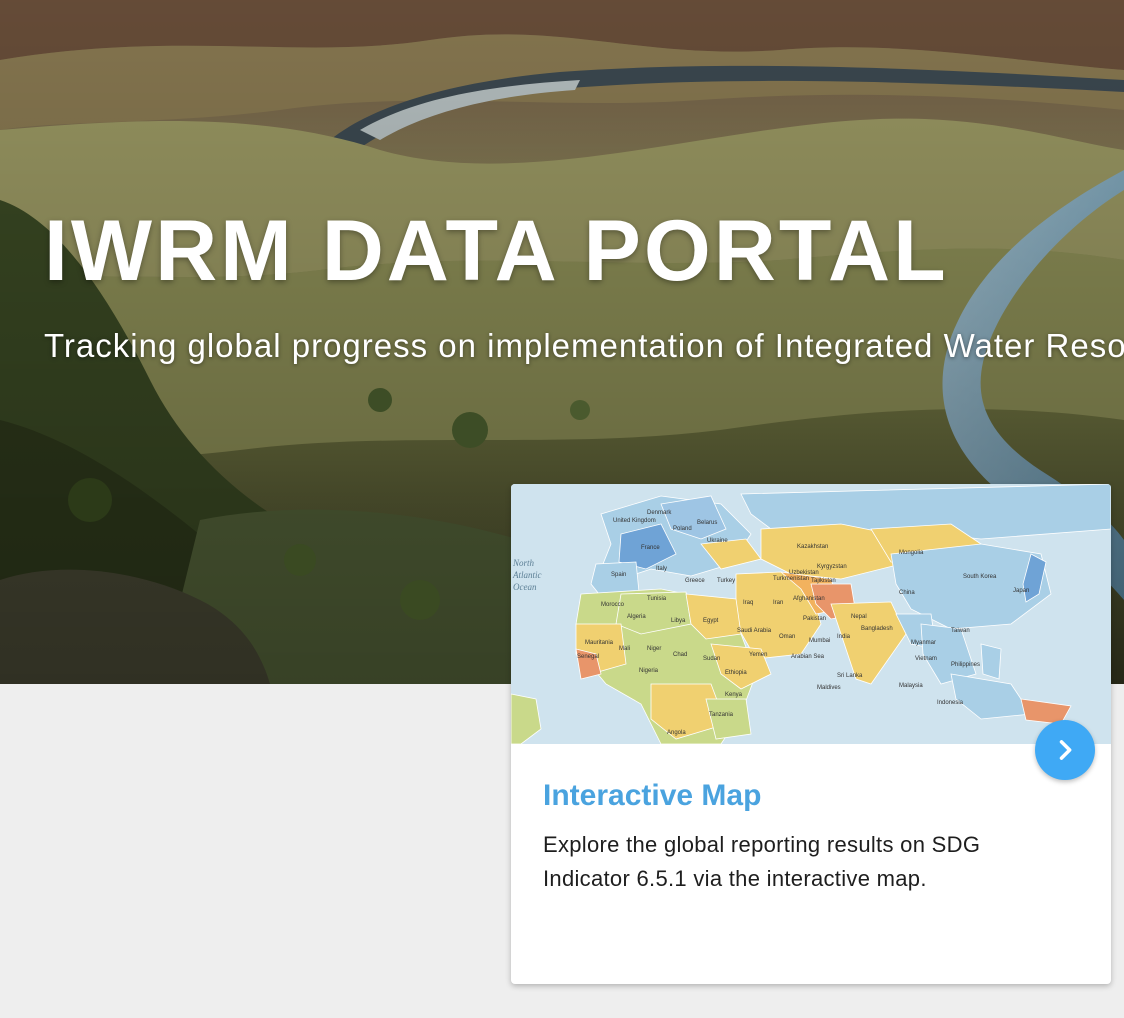 This screenshot has width=1124, height=1018. Describe the element at coordinates (618, 575) in the screenshot. I see `svg-text: Spain` at that location.